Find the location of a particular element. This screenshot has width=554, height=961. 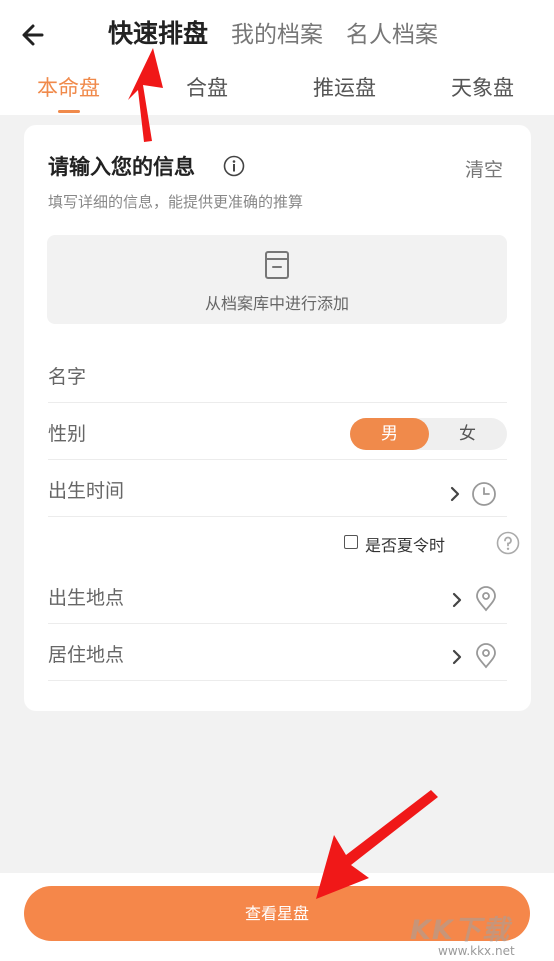

tab-transit-chart: 天象盘 is located at coordinates (482, 87).